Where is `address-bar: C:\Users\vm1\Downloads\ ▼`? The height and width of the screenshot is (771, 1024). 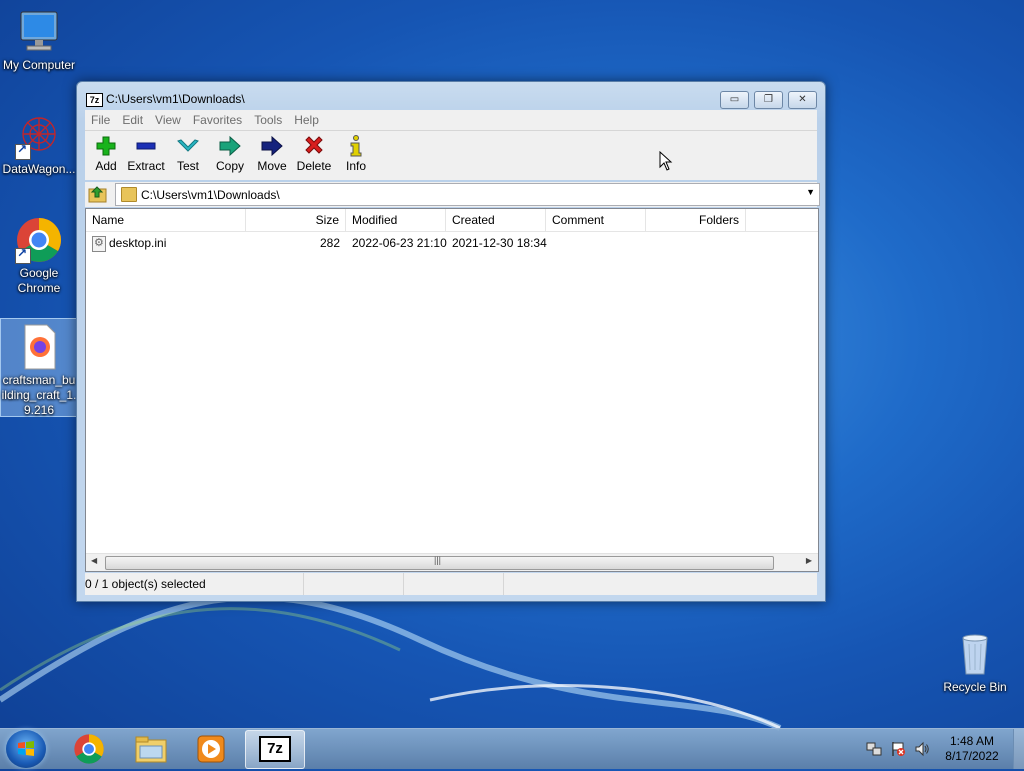 address-bar: C:\Users\vm1\Downloads\ ▼ is located at coordinates (452, 194).